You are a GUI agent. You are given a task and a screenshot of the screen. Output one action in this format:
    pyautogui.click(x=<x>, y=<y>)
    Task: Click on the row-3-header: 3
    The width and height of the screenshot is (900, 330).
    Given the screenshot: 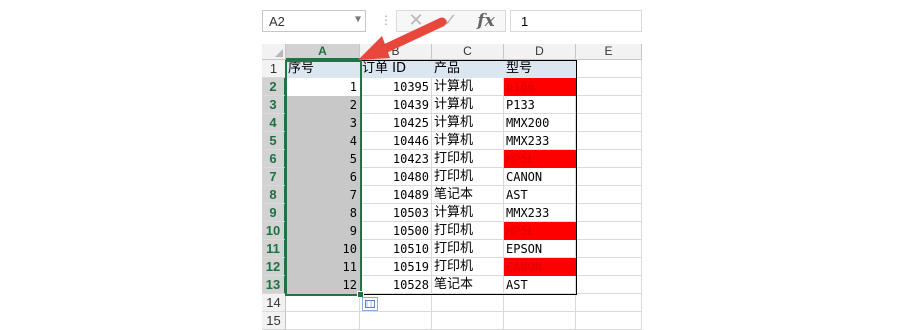 What is the action you would take?
    pyautogui.click(x=274, y=105)
    